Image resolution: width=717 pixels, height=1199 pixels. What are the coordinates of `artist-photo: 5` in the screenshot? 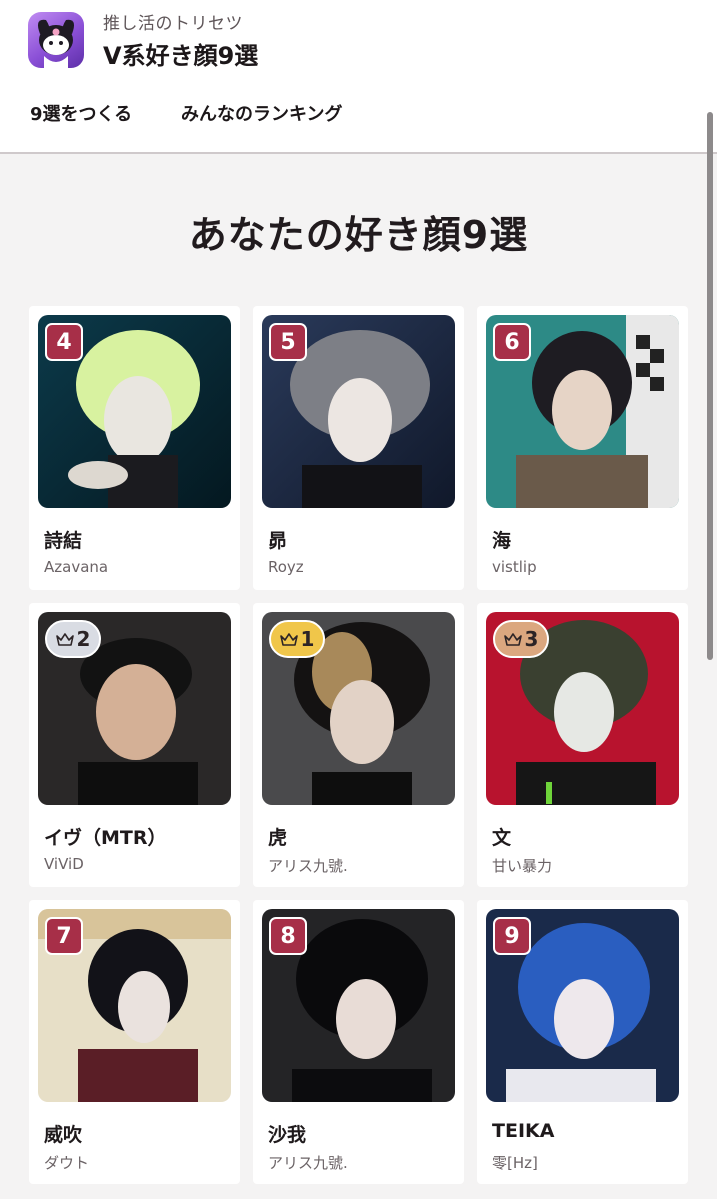 It's located at (358, 411).